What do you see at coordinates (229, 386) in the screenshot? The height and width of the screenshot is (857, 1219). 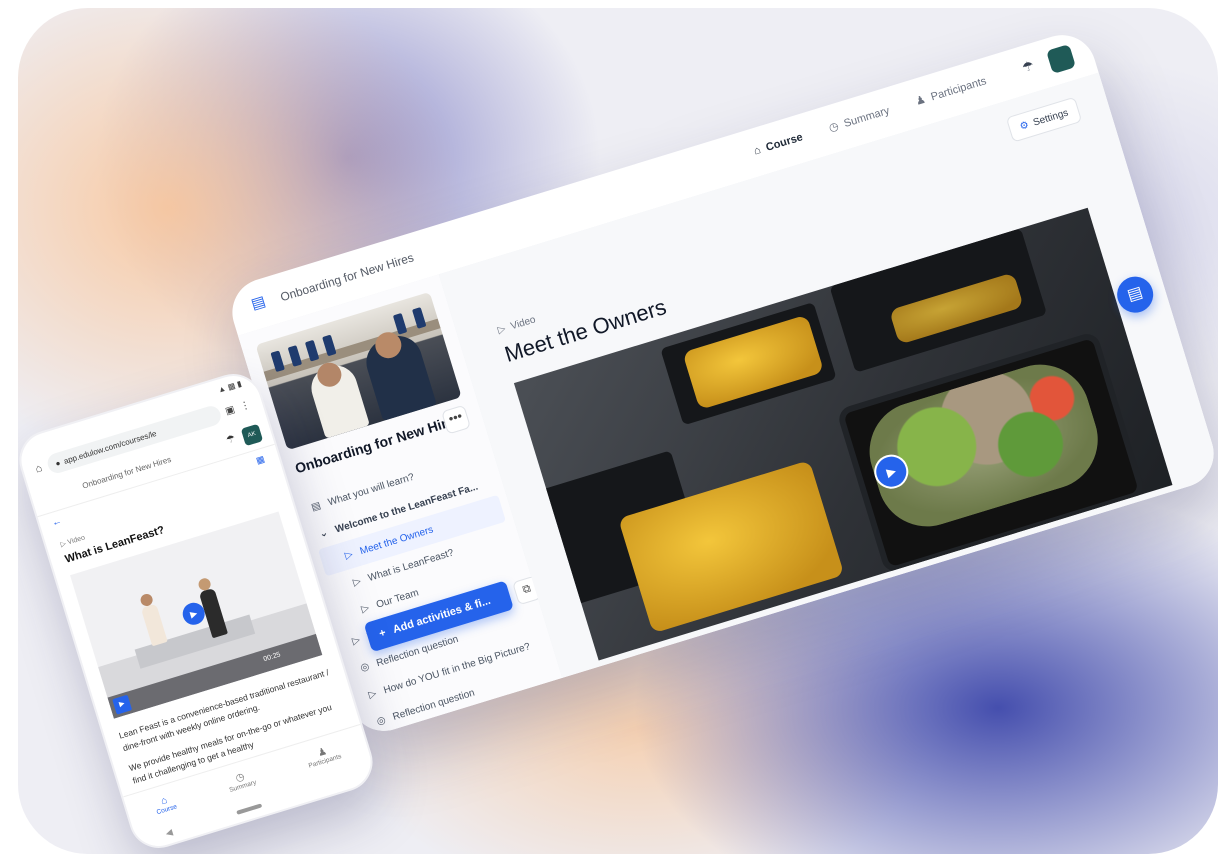 I see `status-bar: ▲ ▩ ▮` at bounding box center [229, 386].